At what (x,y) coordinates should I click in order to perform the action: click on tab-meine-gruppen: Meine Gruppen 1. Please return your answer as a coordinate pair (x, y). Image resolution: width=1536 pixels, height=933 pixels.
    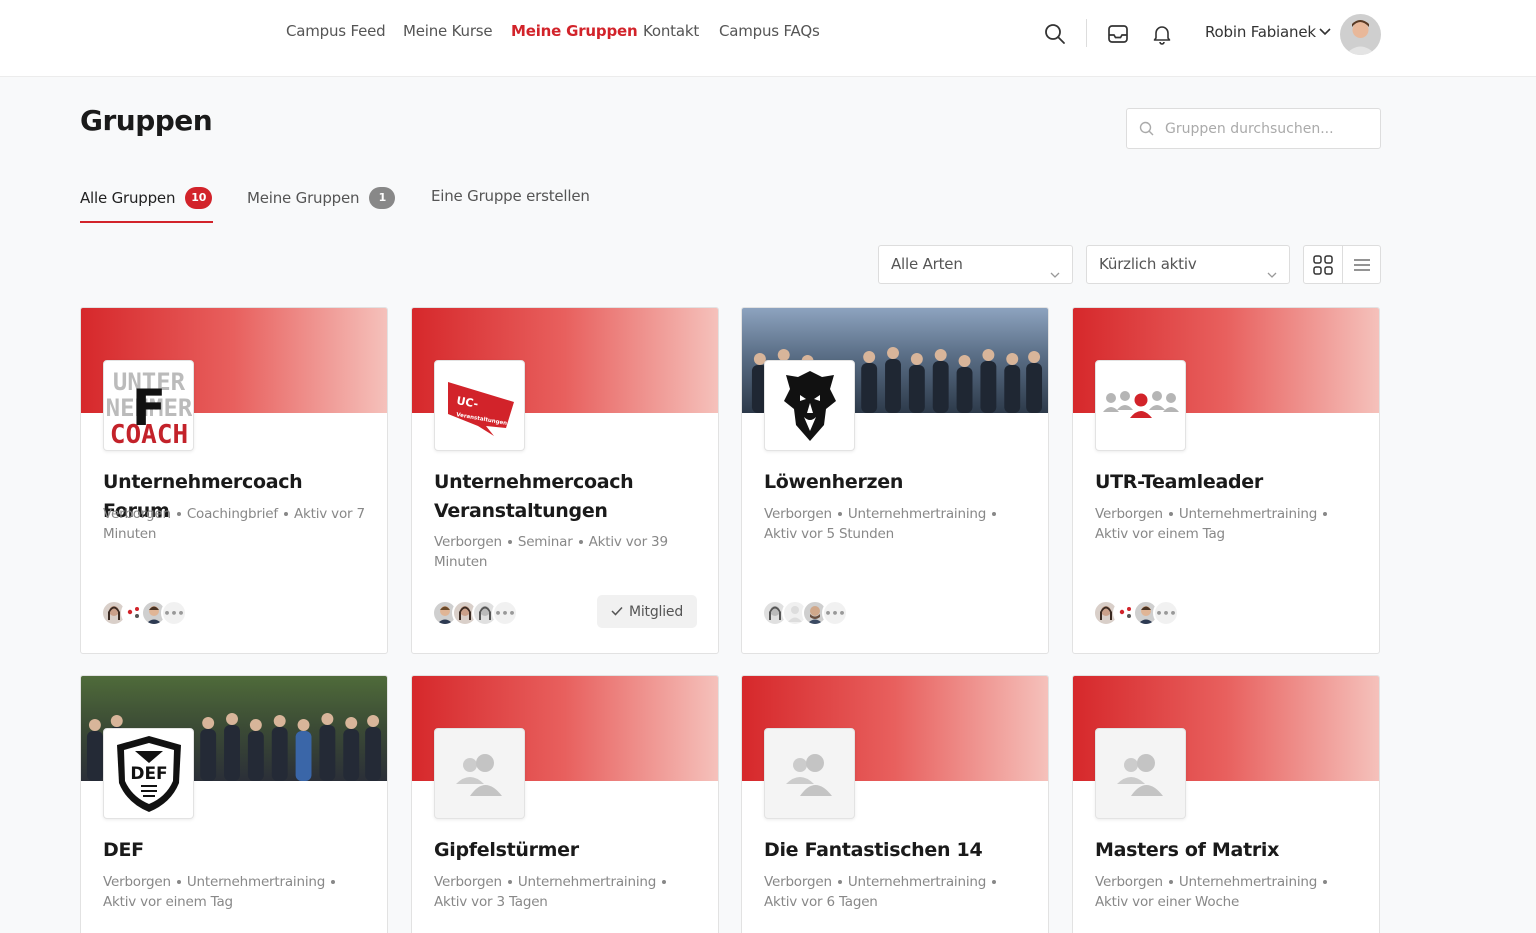
    Looking at the image, I should click on (321, 198).